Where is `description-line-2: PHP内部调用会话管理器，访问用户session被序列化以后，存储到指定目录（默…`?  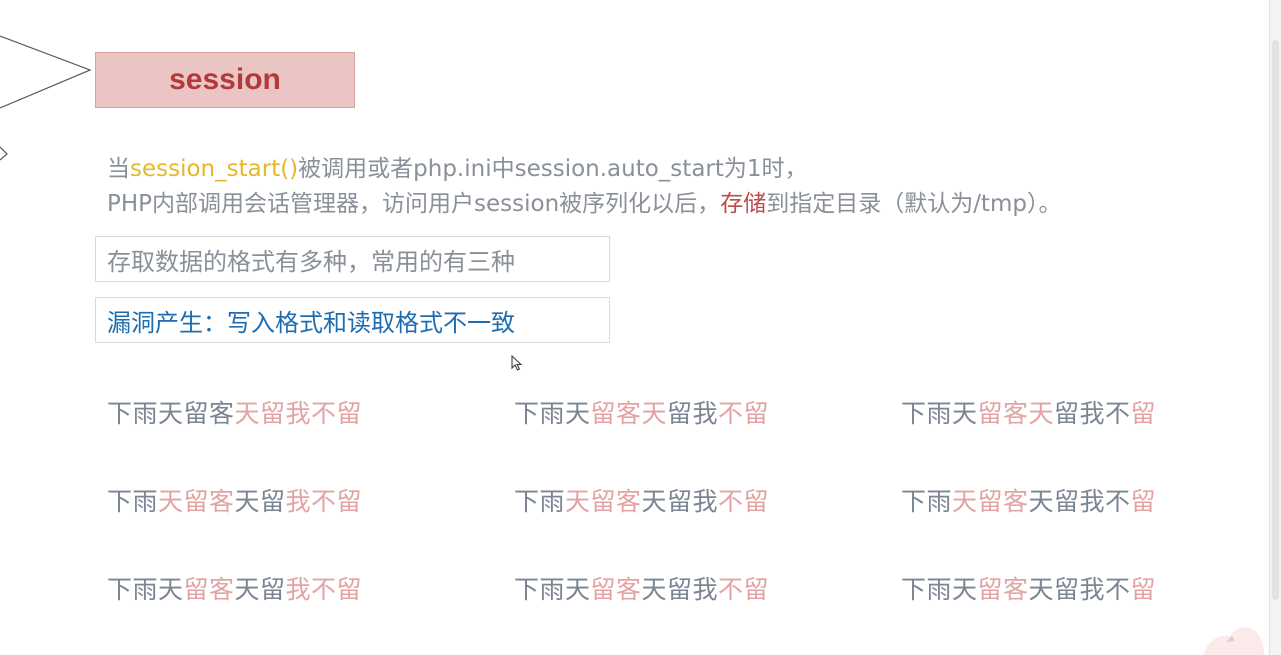 description-line-2: PHP内部调用会话管理器，访问用户session被序列化以后，存储到指定目录（默… is located at coordinates (584, 201).